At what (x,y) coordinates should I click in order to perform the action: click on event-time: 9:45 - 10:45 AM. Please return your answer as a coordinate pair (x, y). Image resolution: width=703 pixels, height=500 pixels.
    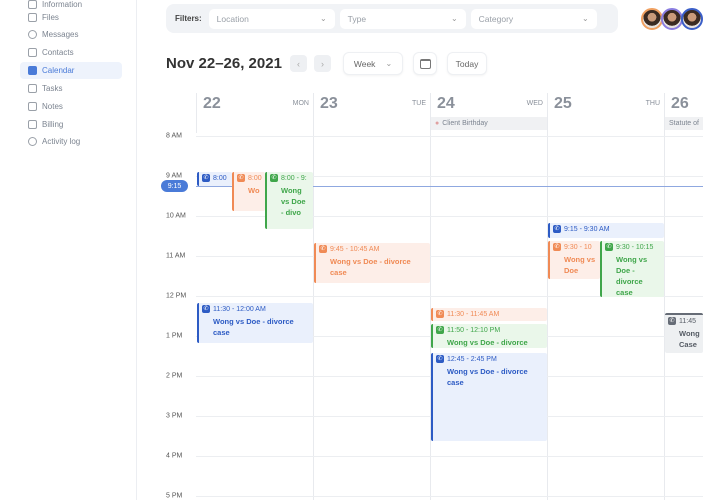
    Looking at the image, I should click on (355, 249).